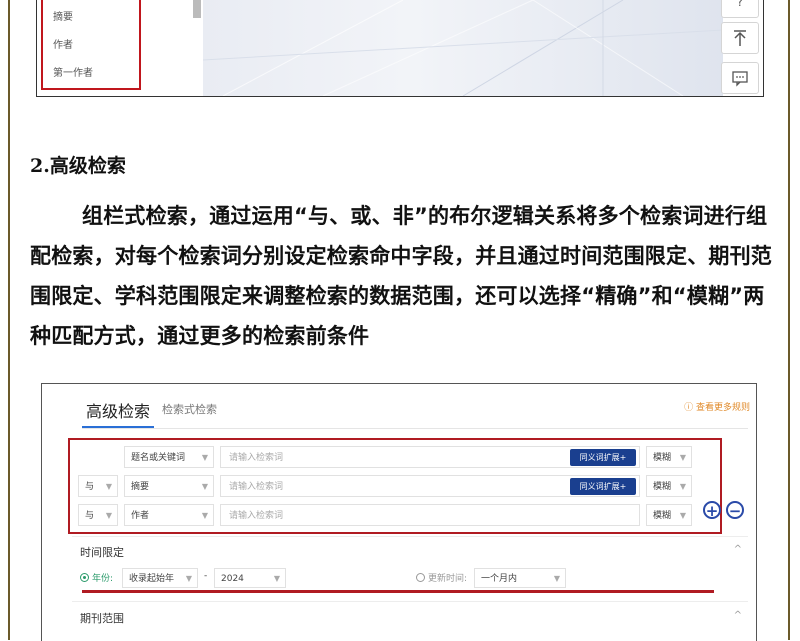 The height and width of the screenshot is (641, 800). What do you see at coordinates (256, 458) in the screenshot?
I see `keyword-input-1-placeholder: 请输入检索词` at bounding box center [256, 458].